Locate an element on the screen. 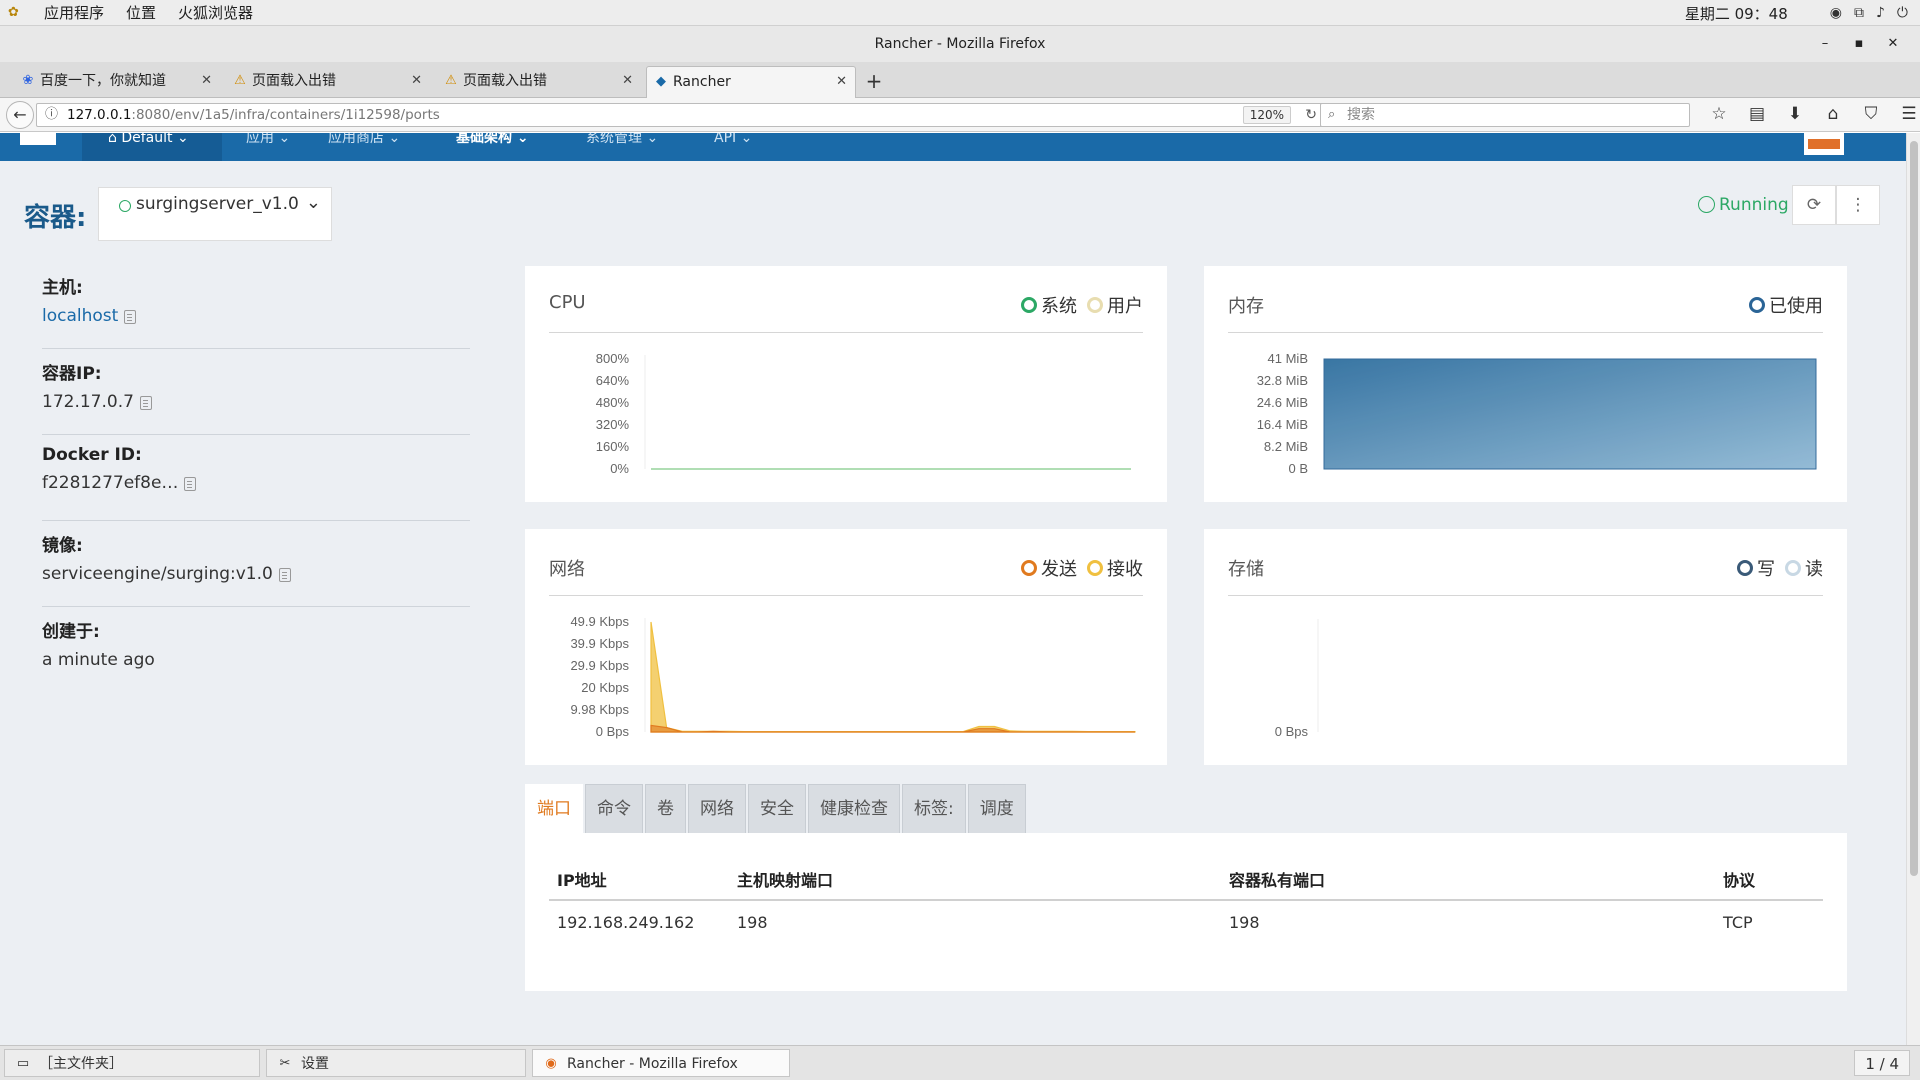 The width and height of the screenshot is (1920, 1080). y-tick-label: 0% is located at coordinates (619, 468).